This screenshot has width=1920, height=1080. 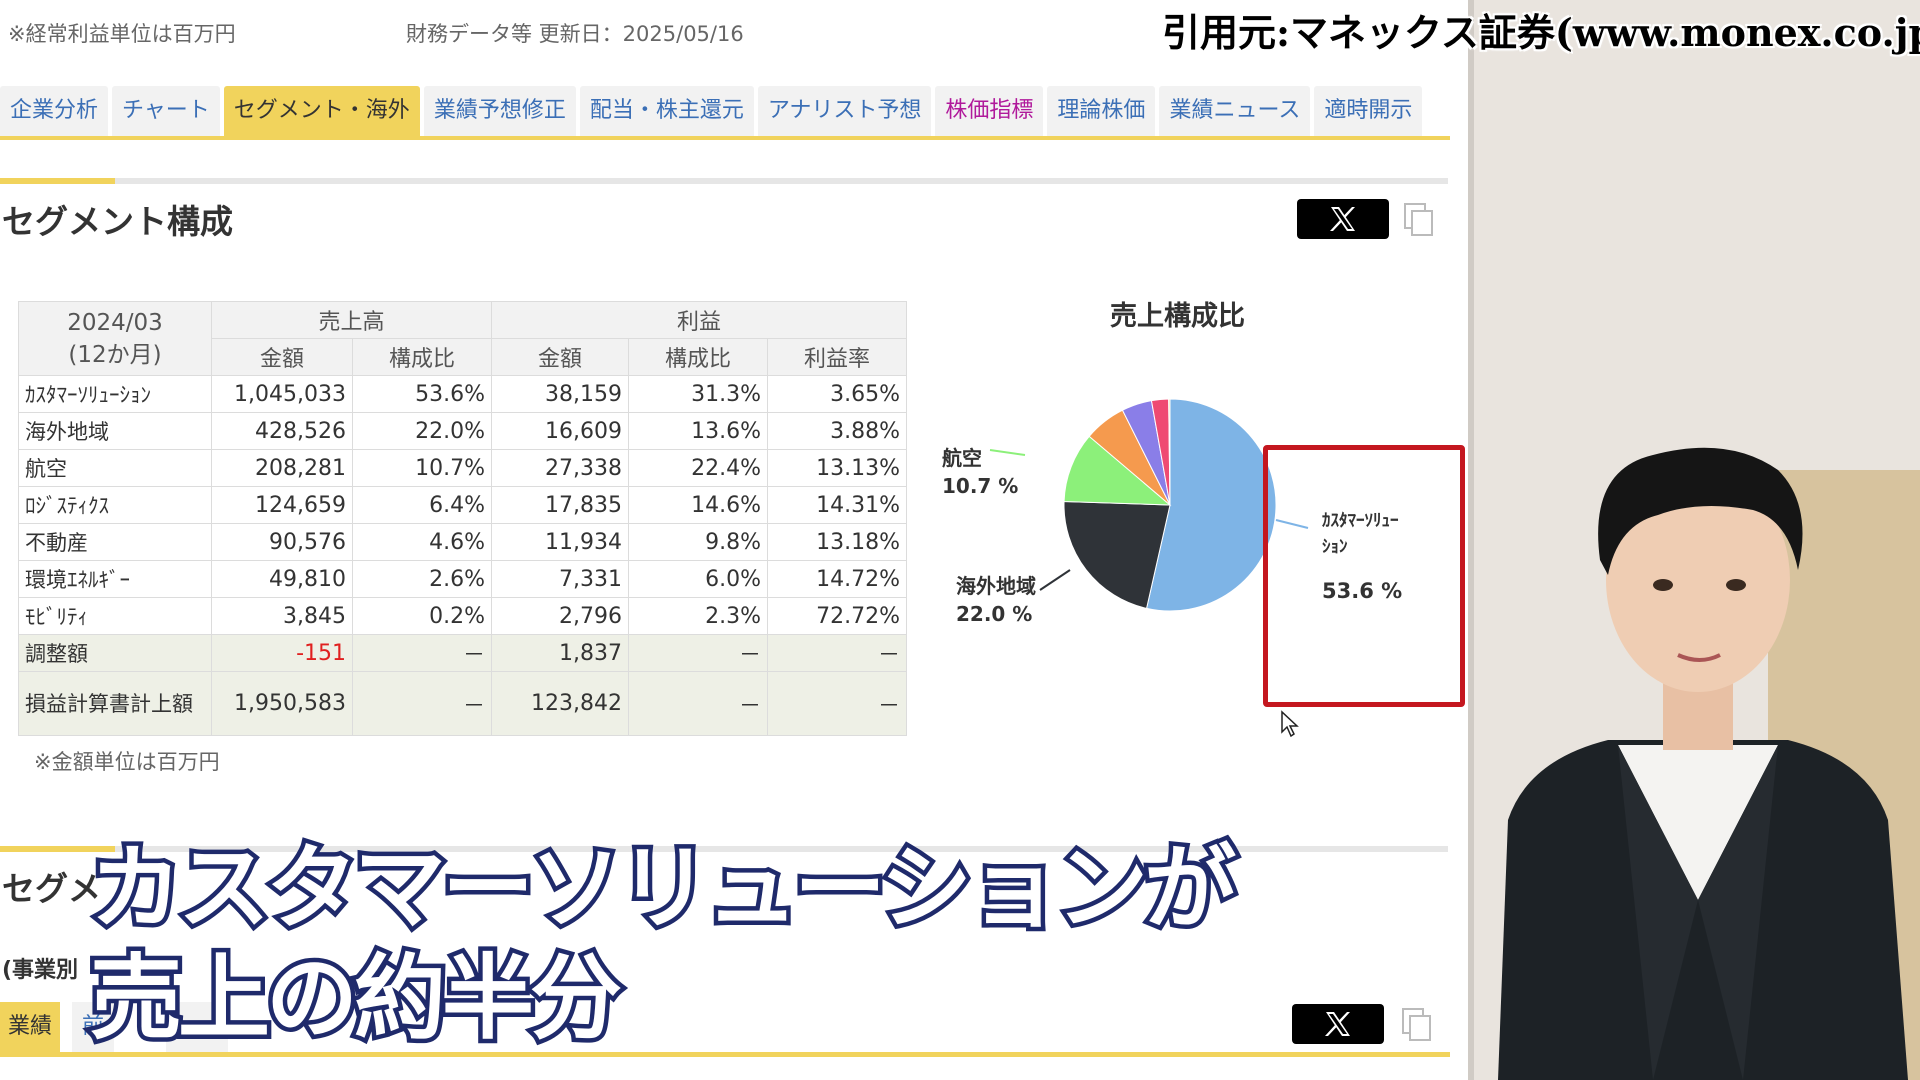 I want to click on table-row: 海外地域 428,526 22.0% 16,609 13.6% 3.88%, so click(x=462, y=431).